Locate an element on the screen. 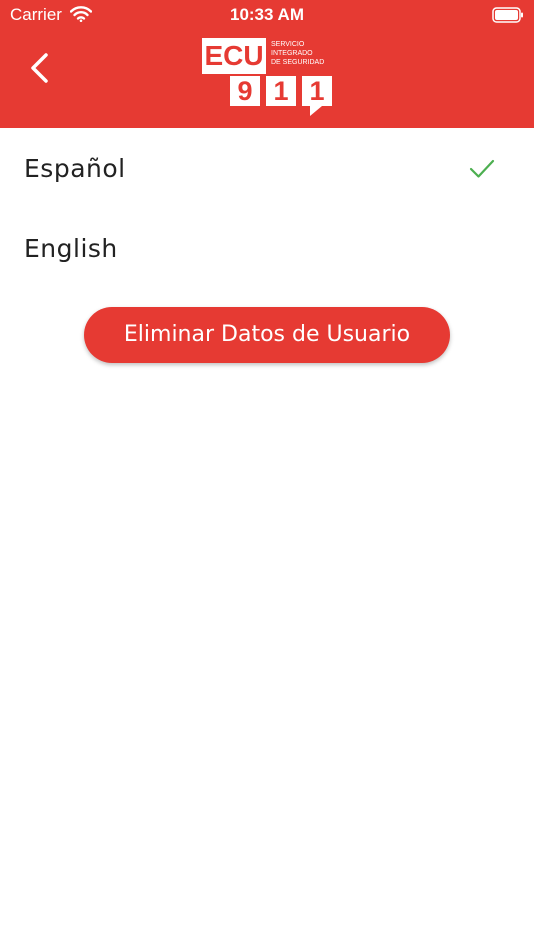 The width and height of the screenshot is (534, 950). logo-digit: 9 is located at coordinates (245, 91).